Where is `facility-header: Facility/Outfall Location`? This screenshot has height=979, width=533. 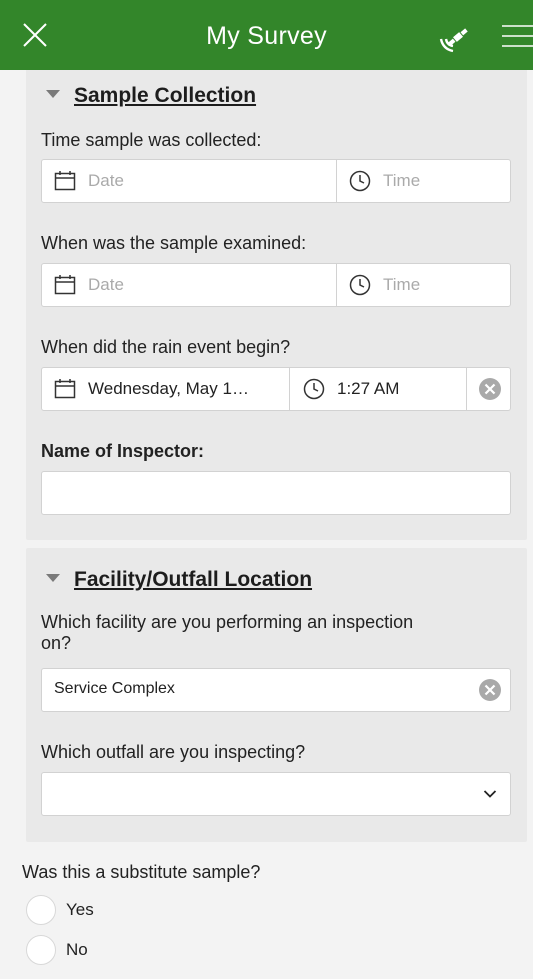
facility-header: Facility/Outfall Location is located at coordinates (179, 580).